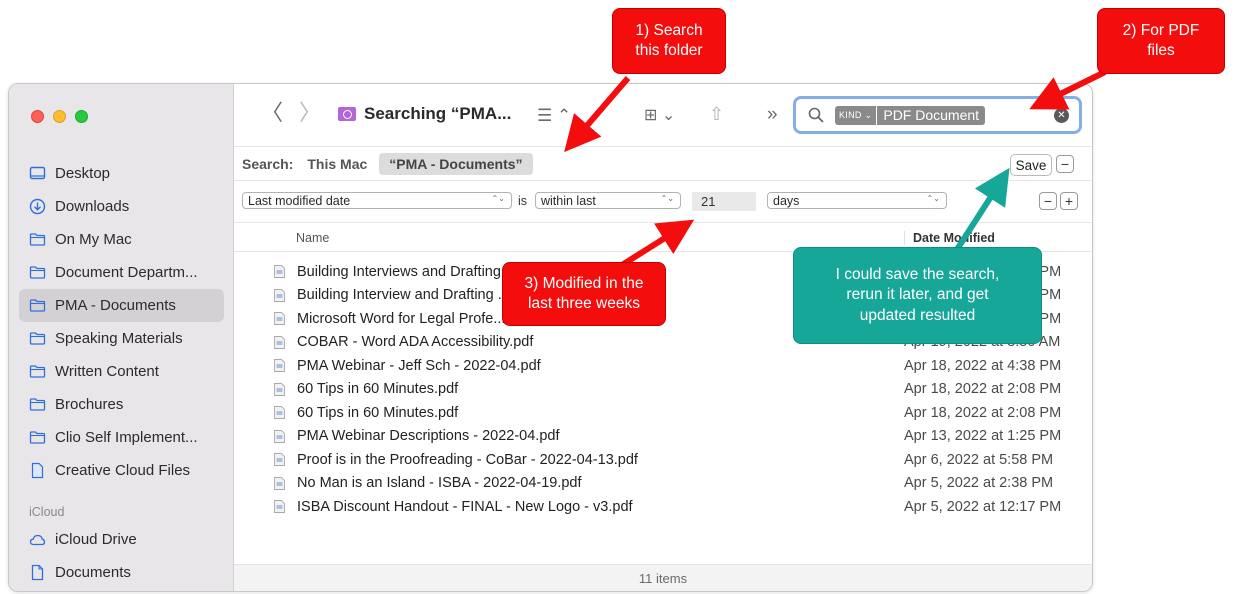 This screenshot has width=1235, height=594. I want to click on minimize-window-button, so click(59, 116).